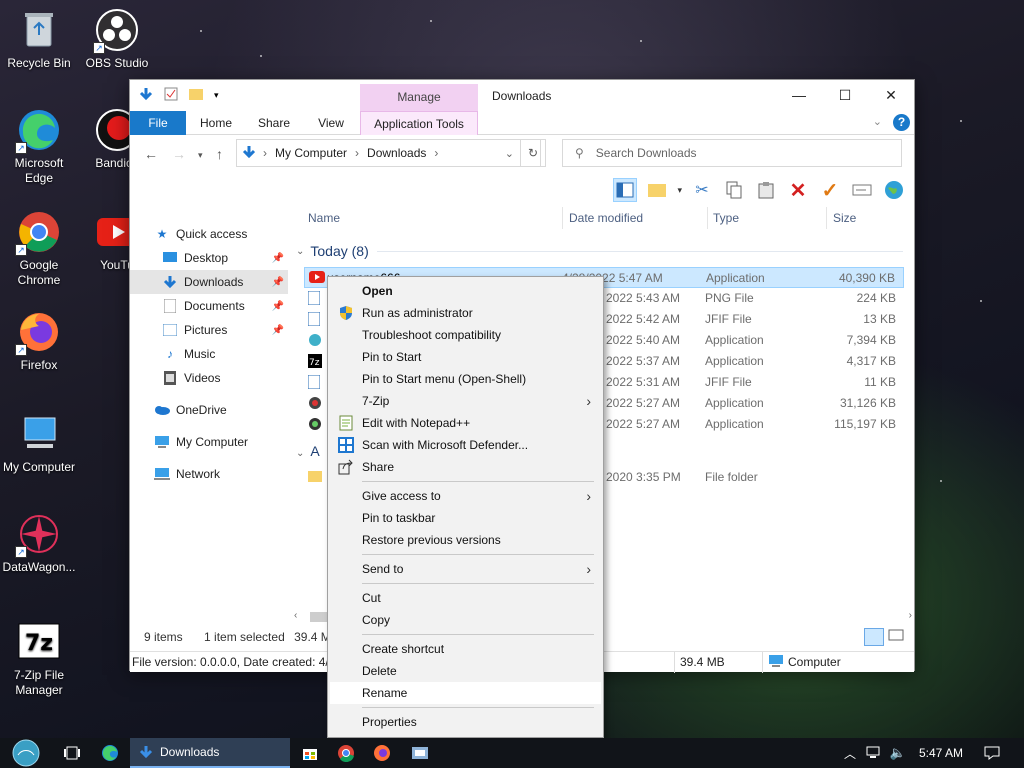  What do you see at coordinates (209, 258) in the screenshot?
I see `nav-desktop: Desktop 📌` at bounding box center [209, 258].